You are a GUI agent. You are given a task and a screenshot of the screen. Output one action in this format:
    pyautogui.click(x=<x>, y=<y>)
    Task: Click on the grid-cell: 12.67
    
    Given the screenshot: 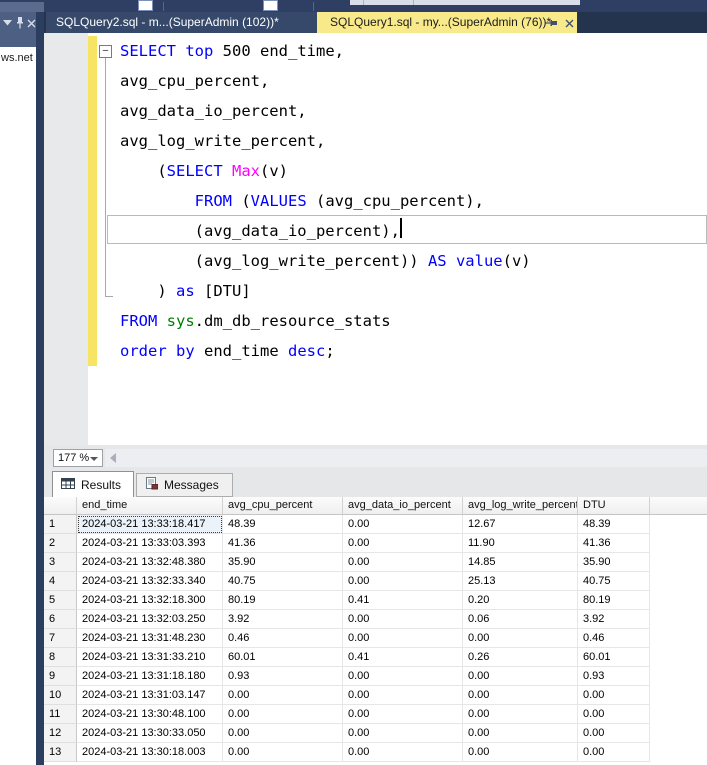 What is the action you would take?
    pyautogui.click(x=520, y=524)
    